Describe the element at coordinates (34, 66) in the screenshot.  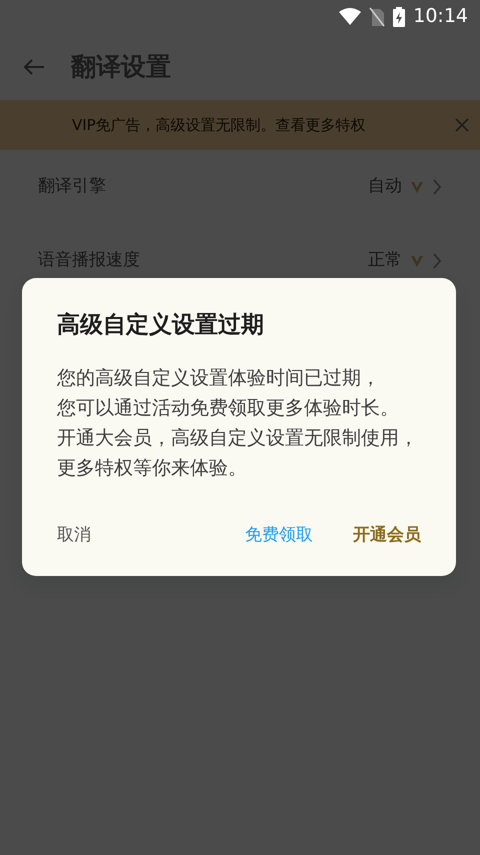
I see `back-icon` at that location.